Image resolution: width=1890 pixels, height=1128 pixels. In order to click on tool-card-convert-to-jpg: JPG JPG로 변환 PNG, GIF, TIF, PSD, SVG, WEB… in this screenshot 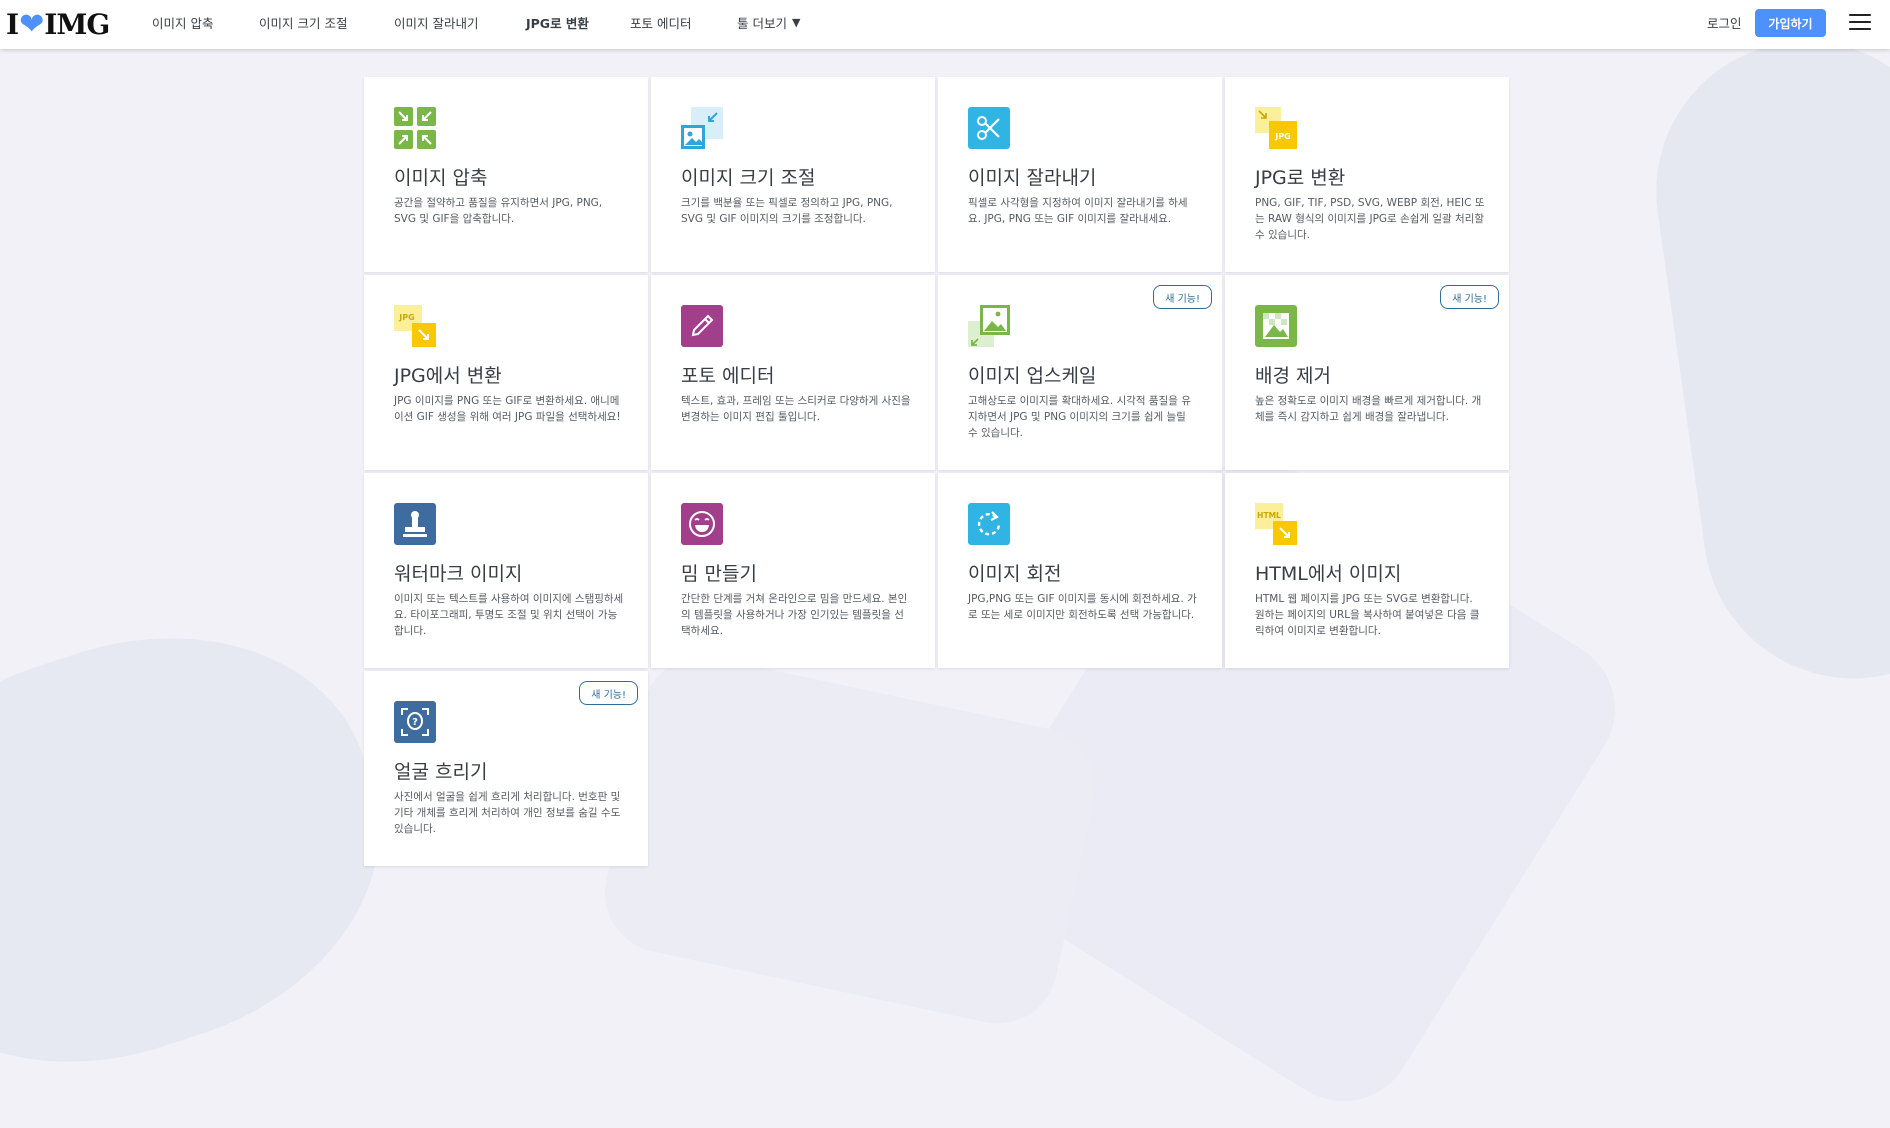, I will do `click(1367, 174)`.